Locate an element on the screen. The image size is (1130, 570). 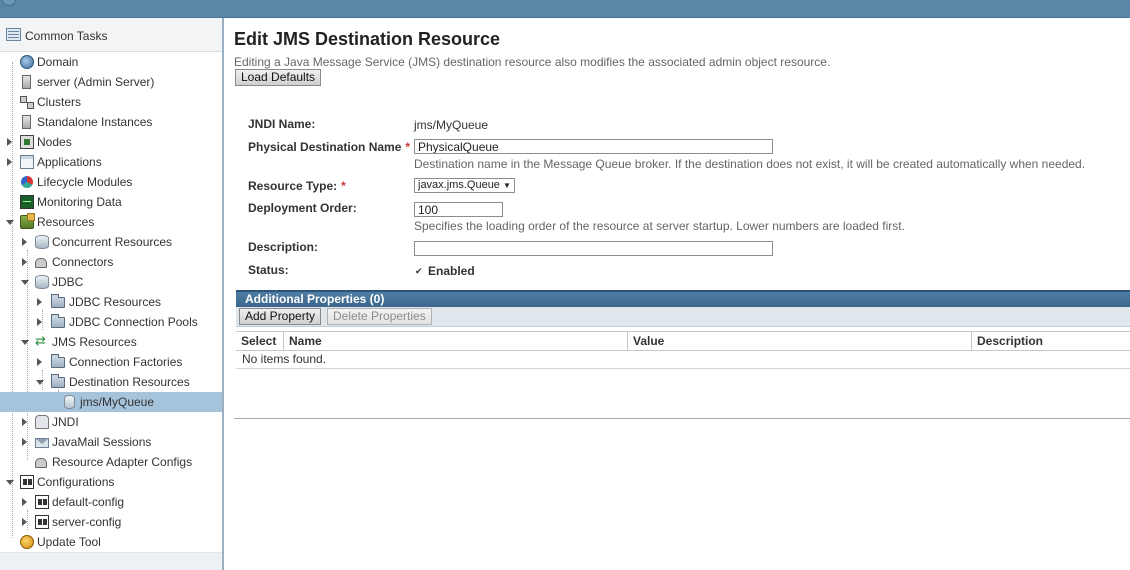
sidebar-item-admin-server: server (Admin Server) is located at coordinates (111, 82).